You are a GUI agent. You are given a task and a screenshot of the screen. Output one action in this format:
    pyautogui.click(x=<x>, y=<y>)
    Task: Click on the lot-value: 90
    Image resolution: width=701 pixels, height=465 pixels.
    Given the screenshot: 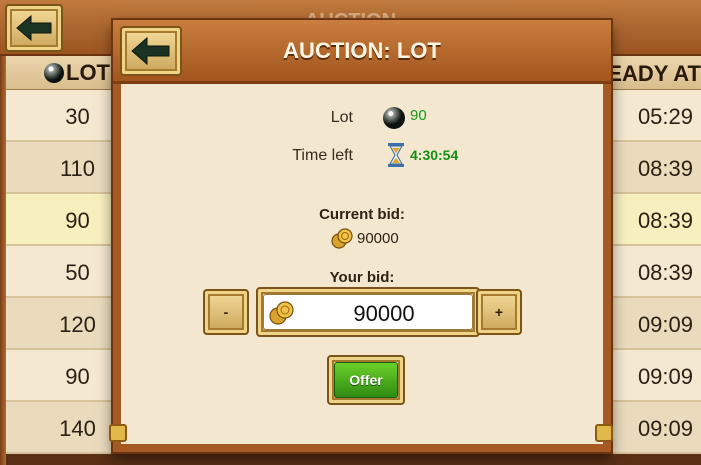 What is the action you would take?
    pyautogui.click(x=418, y=115)
    